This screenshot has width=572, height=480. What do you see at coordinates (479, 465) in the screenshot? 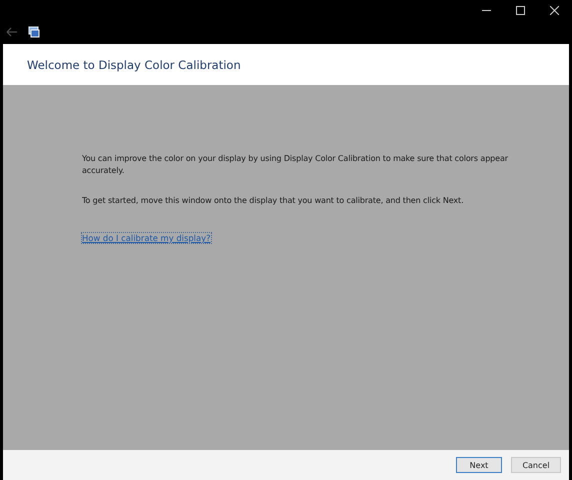
I see `next-button: Next` at bounding box center [479, 465].